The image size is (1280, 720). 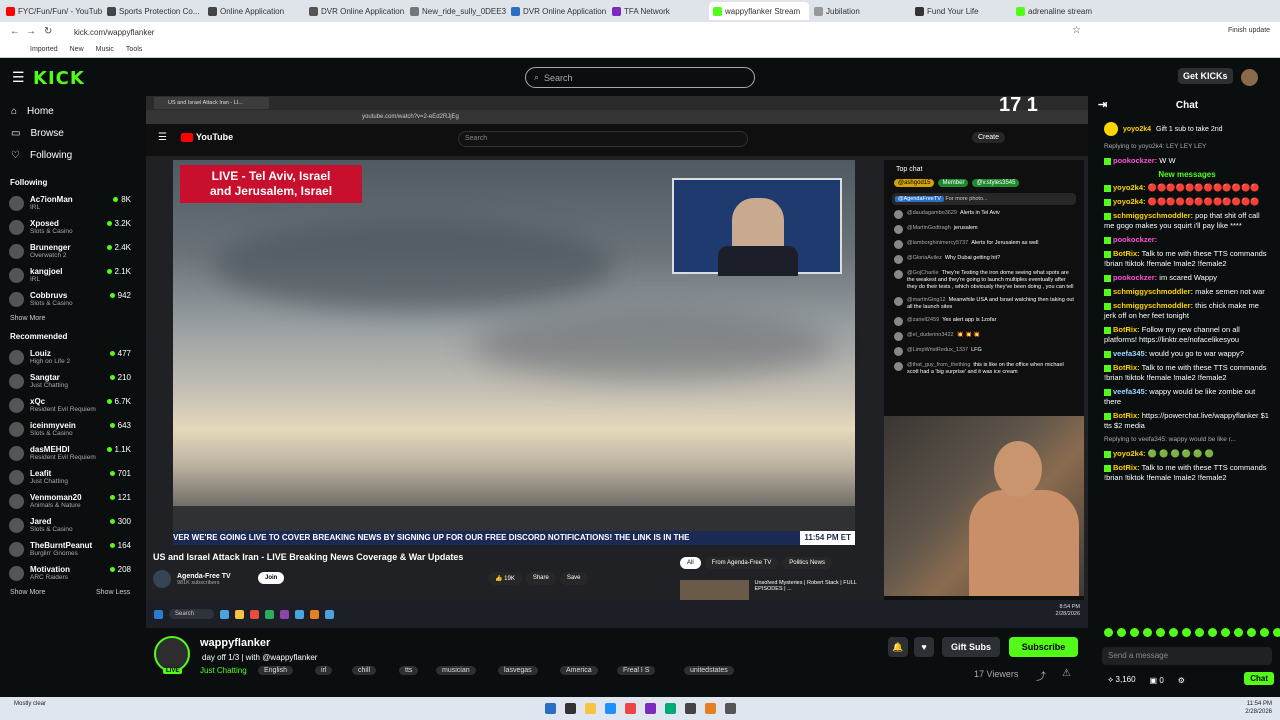 I want to click on nav-item-following: ♡ Following, so click(x=70, y=155).